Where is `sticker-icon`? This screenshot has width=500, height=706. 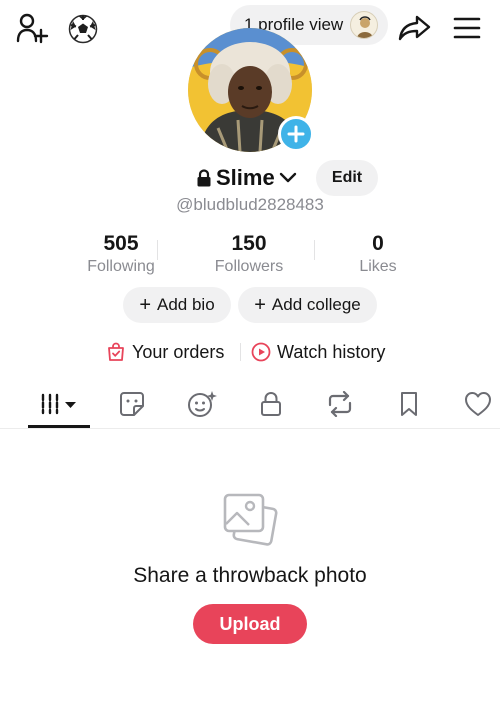
sticker-icon is located at coordinates (132, 404).